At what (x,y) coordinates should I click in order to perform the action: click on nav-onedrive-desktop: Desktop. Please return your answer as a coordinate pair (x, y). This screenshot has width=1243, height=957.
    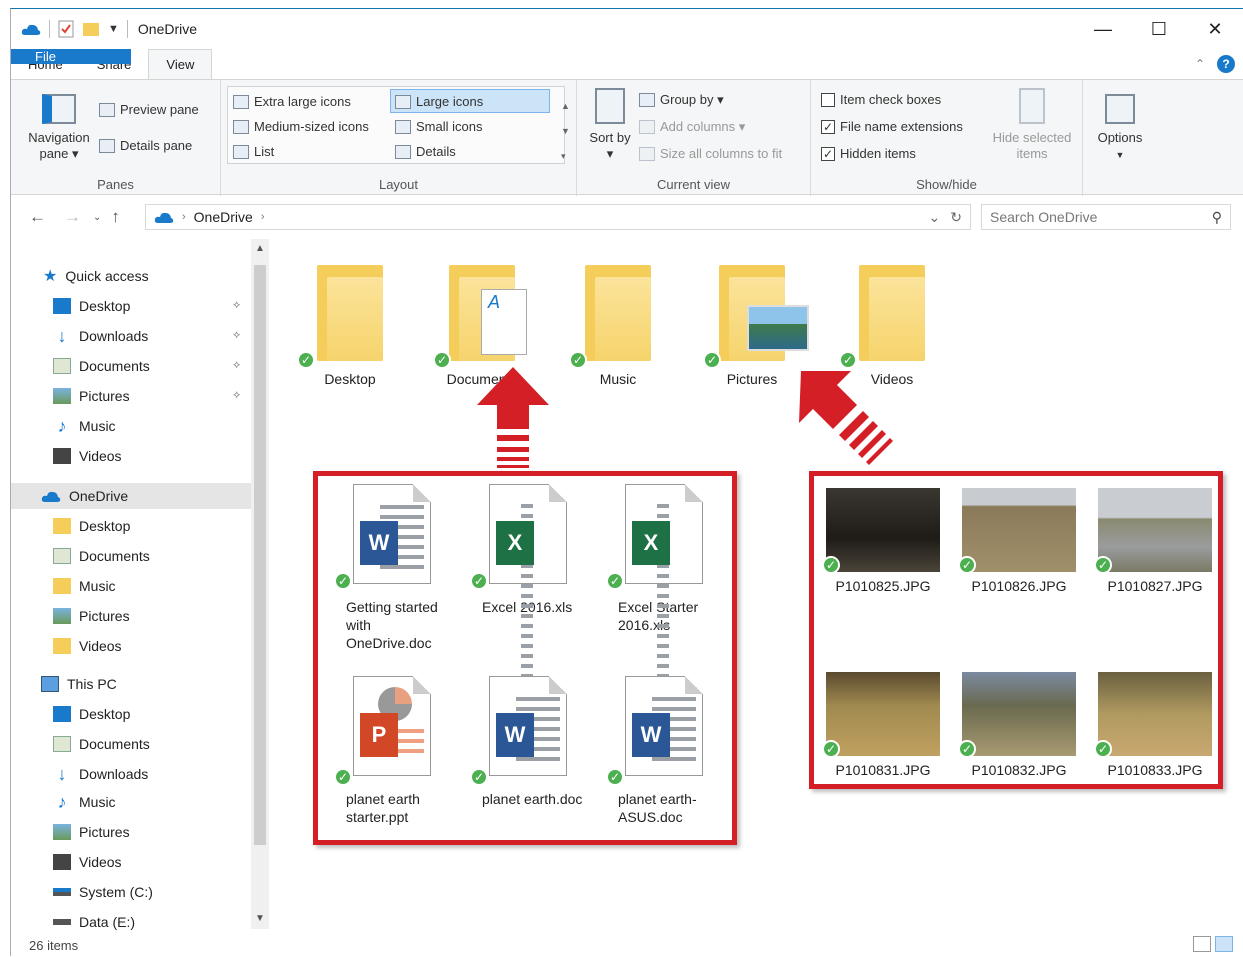
    Looking at the image, I should click on (91, 526).